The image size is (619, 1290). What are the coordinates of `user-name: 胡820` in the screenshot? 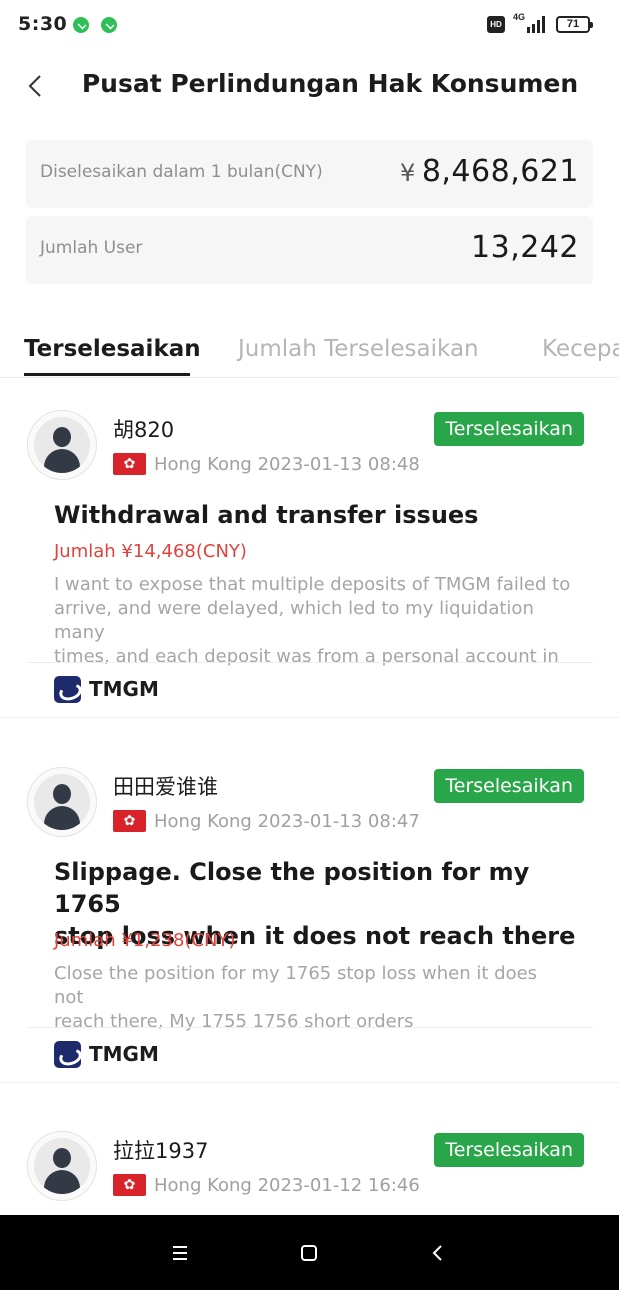 It's located at (144, 430).